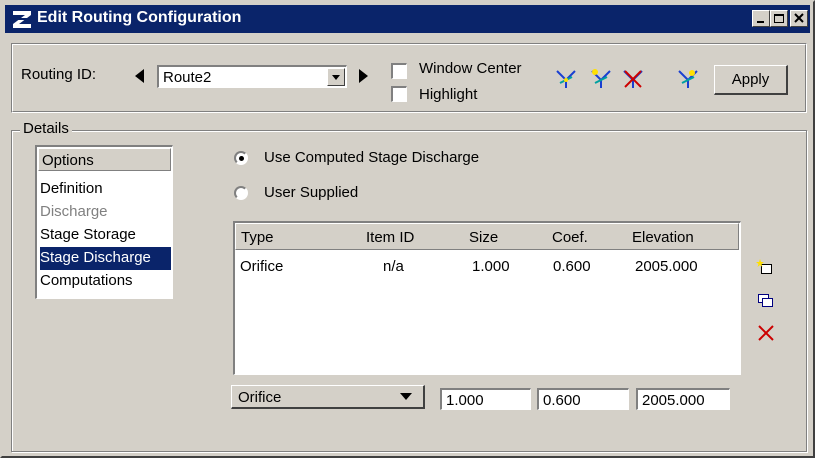 The height and width of the screenshot is (458, 815). What do you see at coordinates (257, 237) in the screenshot?
I see `column-type: Type` at bounding box center [257, 237].